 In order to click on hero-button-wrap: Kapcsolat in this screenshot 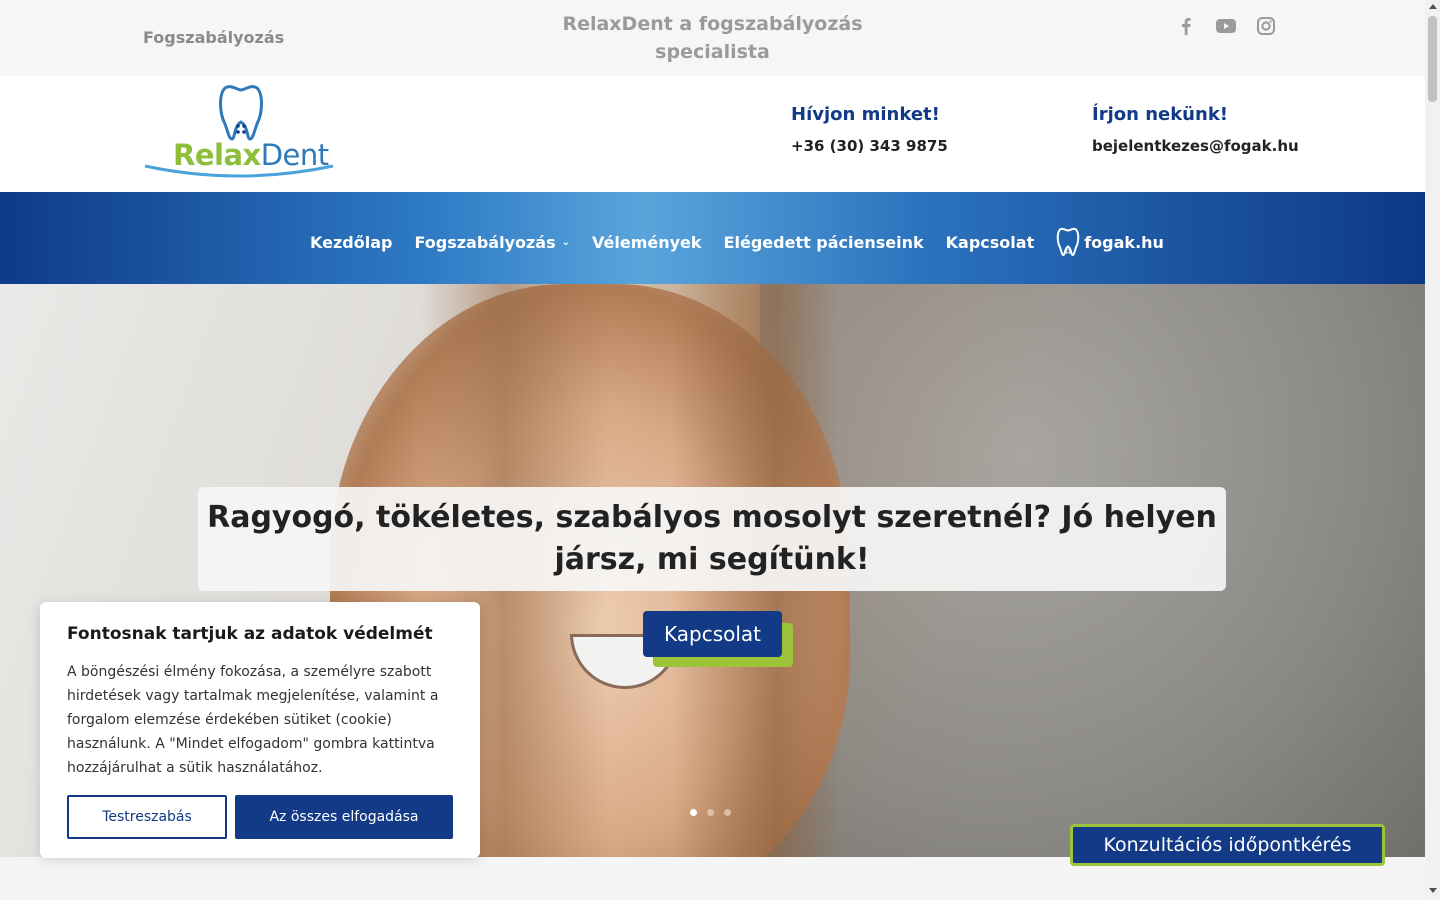, I will do `click(718, 640)`.